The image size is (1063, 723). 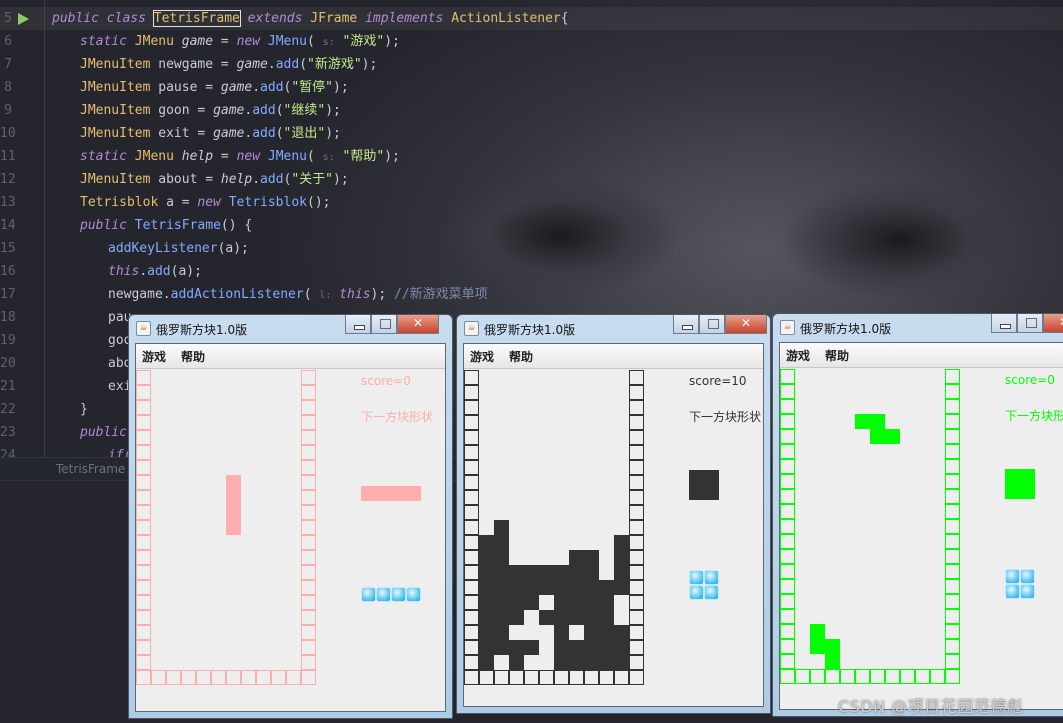 I want to click on code-line: 13 Tetrisblok a = new Tetrisblok();, so click(x=531, y=202).